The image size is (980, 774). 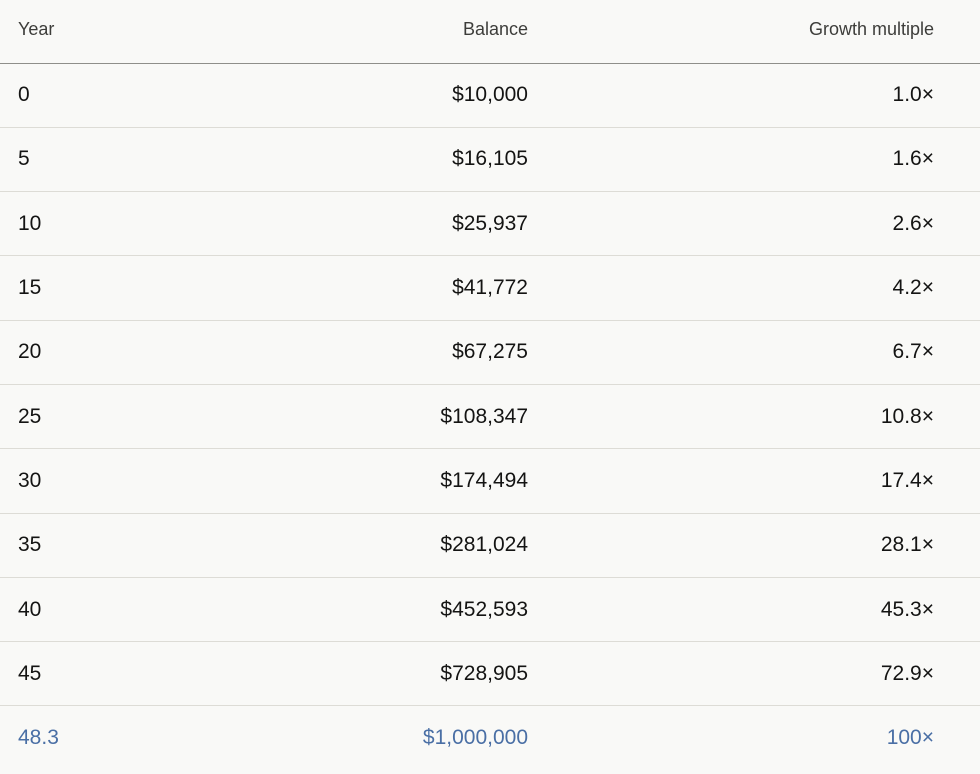 I want to click on table-row-highlighted: 48.3 $1,000,000 100×, so click(x=490, y=738).